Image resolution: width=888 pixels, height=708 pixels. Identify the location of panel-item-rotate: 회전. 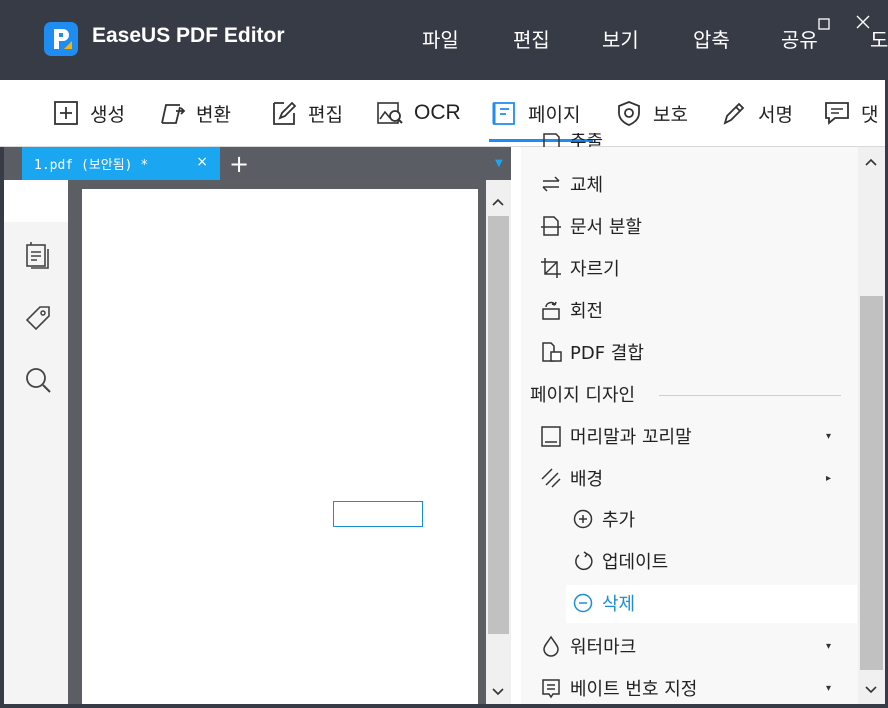
(571, 310).